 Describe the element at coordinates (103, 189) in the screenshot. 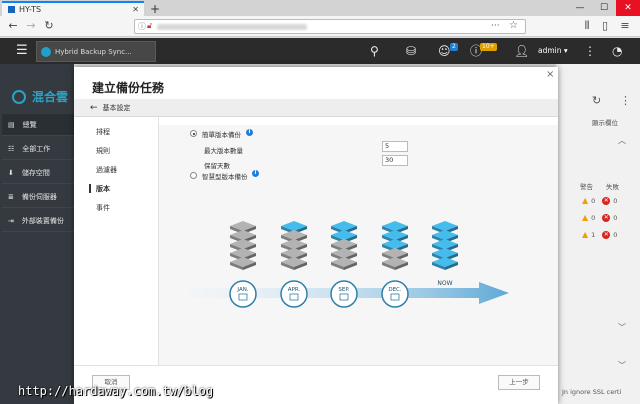

I see `nav-versioning: 版本` at that location.